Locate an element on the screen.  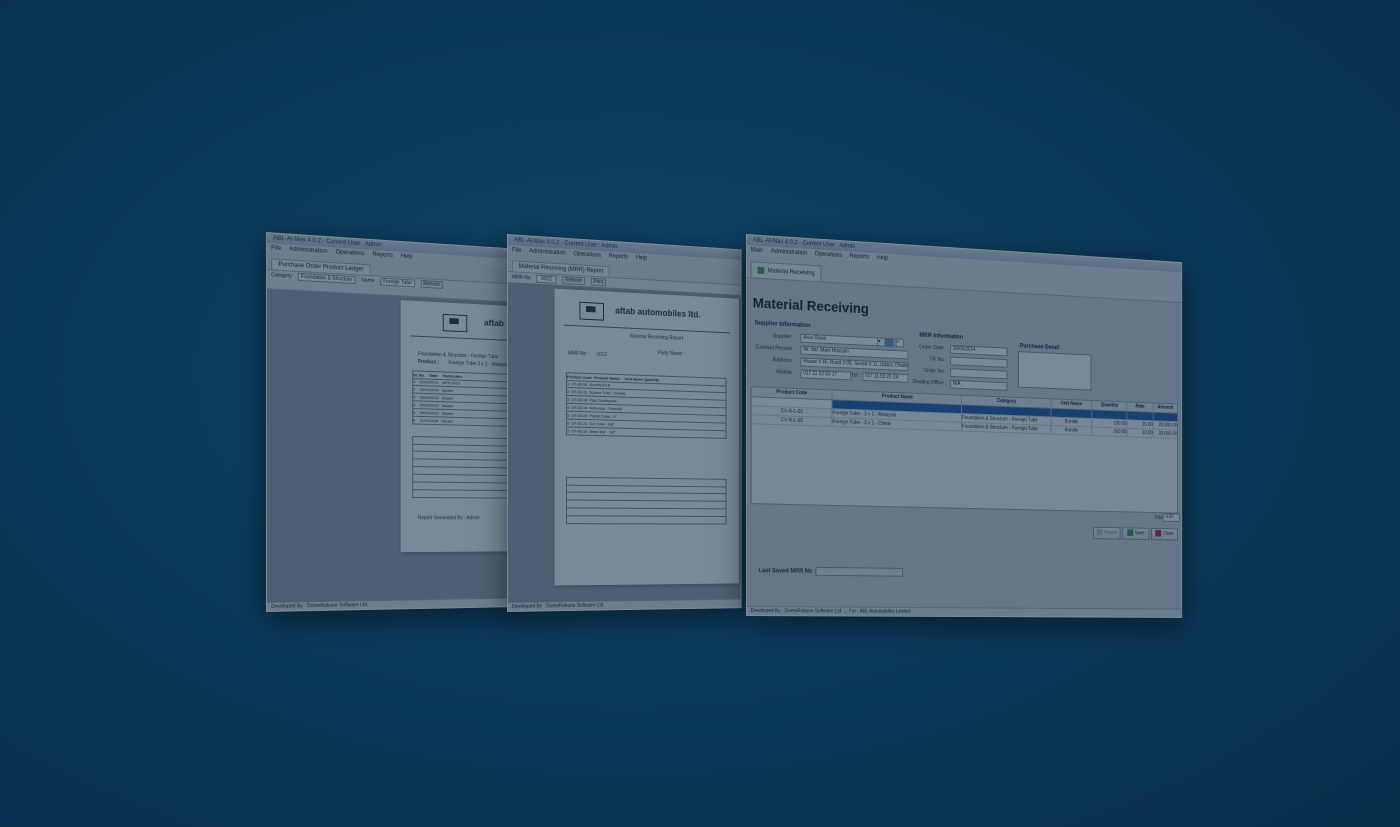
save-button: Save is located at coordinates (1135, 533).